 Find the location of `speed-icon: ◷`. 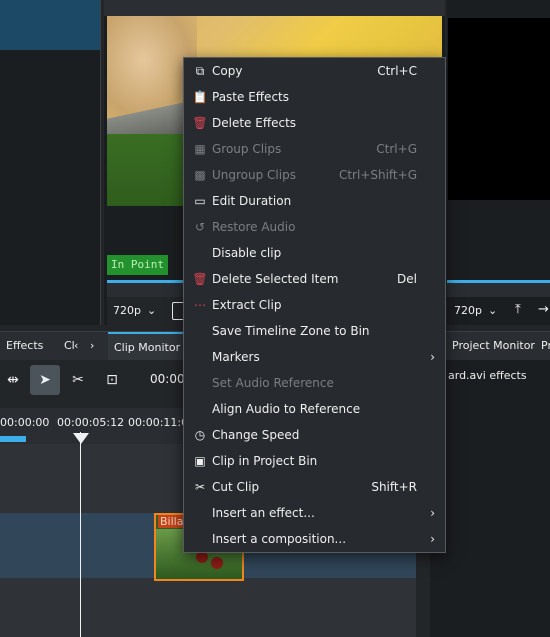

speed-icon: ◷ is located at coordinates (200, 435).